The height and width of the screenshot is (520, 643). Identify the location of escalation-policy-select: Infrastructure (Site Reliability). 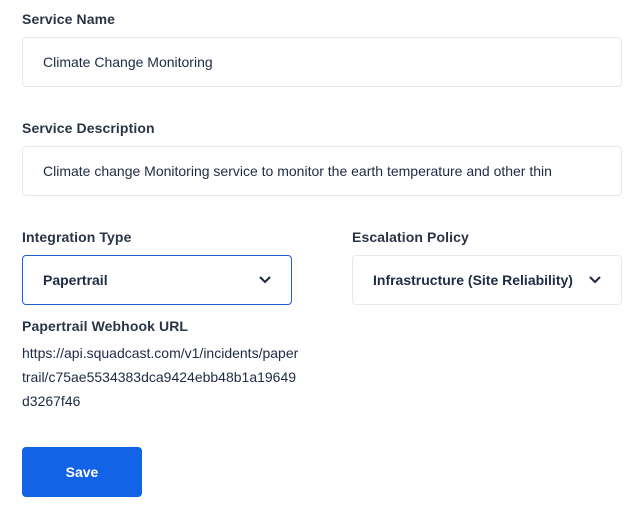
(487, 280).